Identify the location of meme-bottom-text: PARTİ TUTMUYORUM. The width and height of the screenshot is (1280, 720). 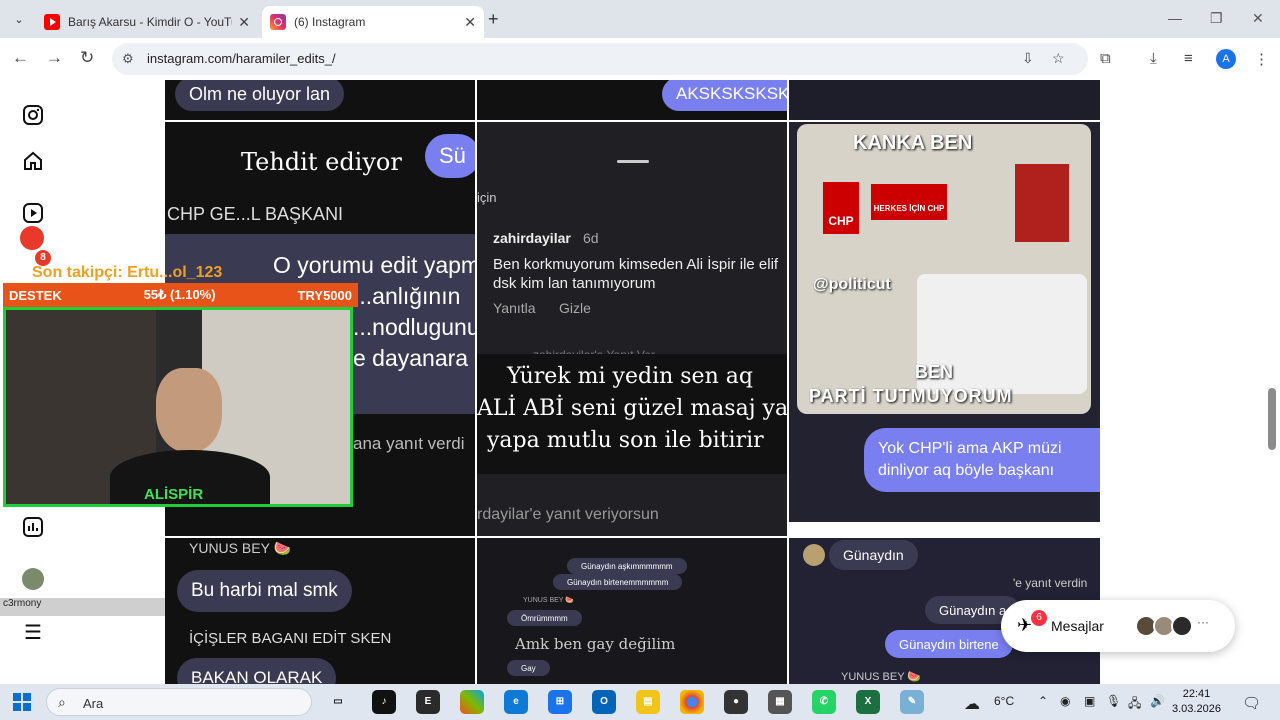
(911, 396).